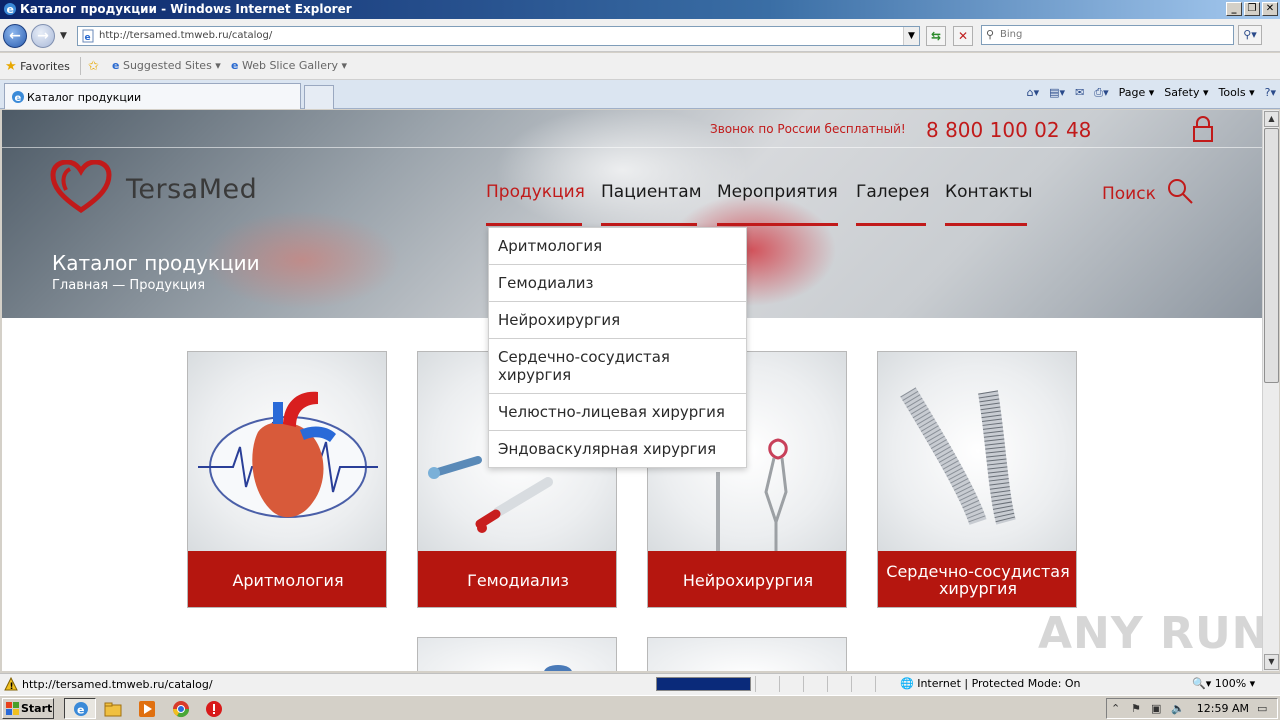 The width and height of the screenshot is (1280, 720). Describe the element at coordinates (1115, 708) in the screenshot. I see `tray-expand-icon: ⌃` at that location.